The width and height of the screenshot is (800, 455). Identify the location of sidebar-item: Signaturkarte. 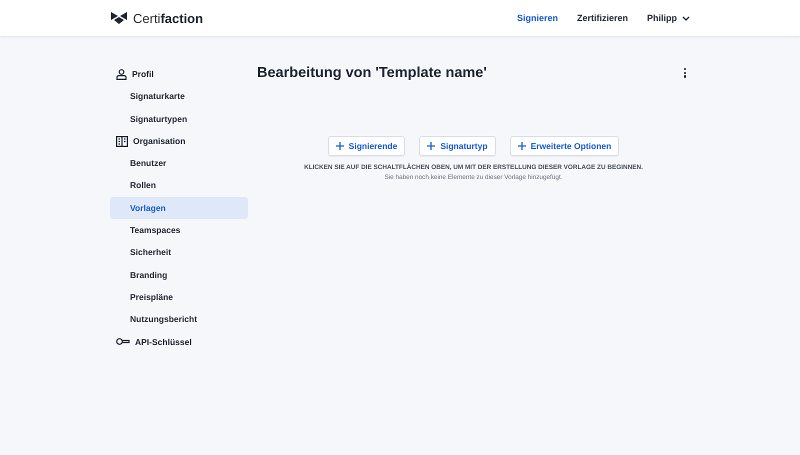
(179, 96).